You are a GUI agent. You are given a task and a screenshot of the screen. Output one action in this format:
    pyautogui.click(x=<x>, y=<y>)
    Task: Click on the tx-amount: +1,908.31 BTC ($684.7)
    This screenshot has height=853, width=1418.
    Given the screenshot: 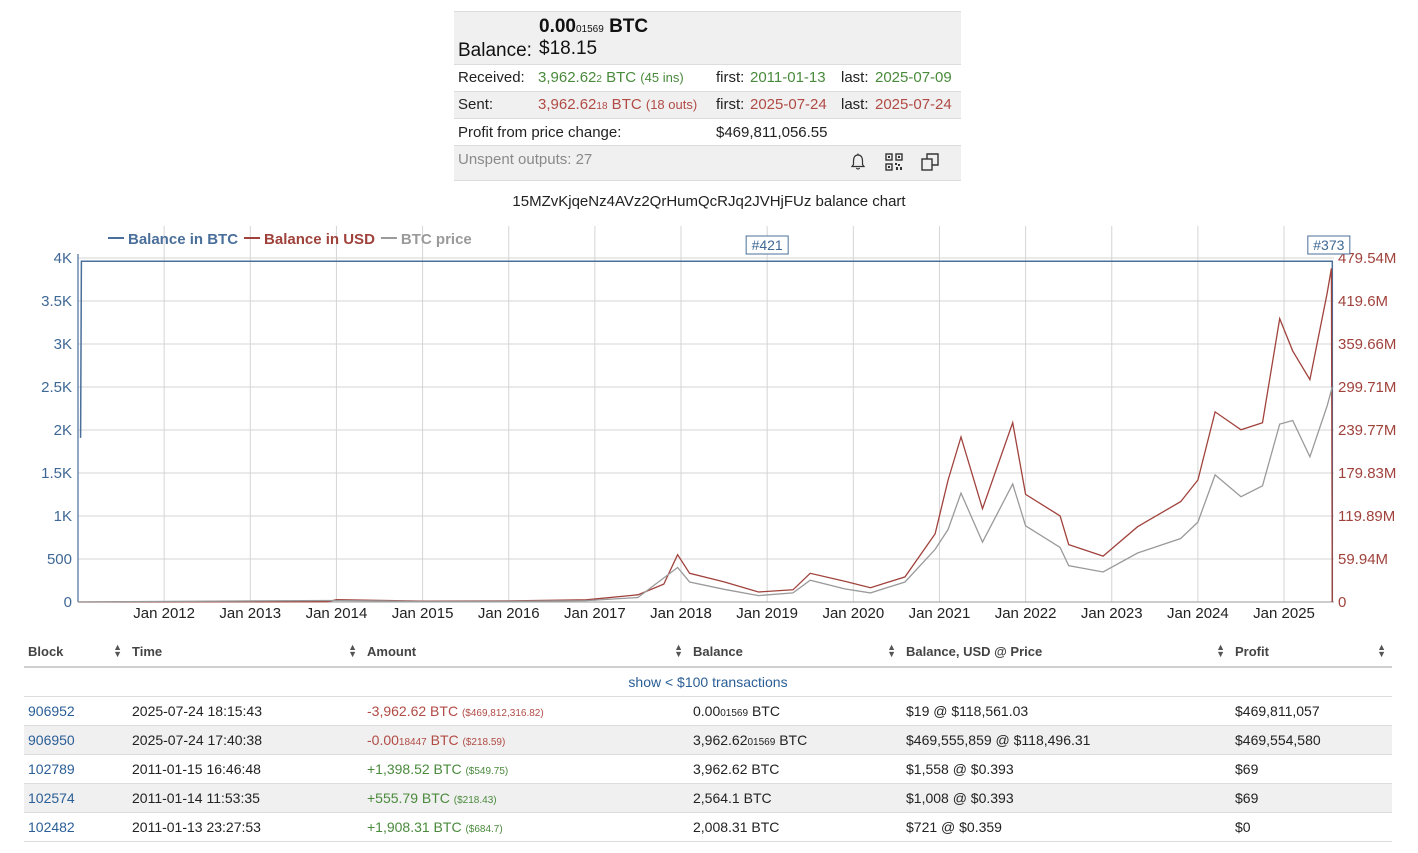 What is the action you would take?
    pyautogui.click(x=526, y=827)
    